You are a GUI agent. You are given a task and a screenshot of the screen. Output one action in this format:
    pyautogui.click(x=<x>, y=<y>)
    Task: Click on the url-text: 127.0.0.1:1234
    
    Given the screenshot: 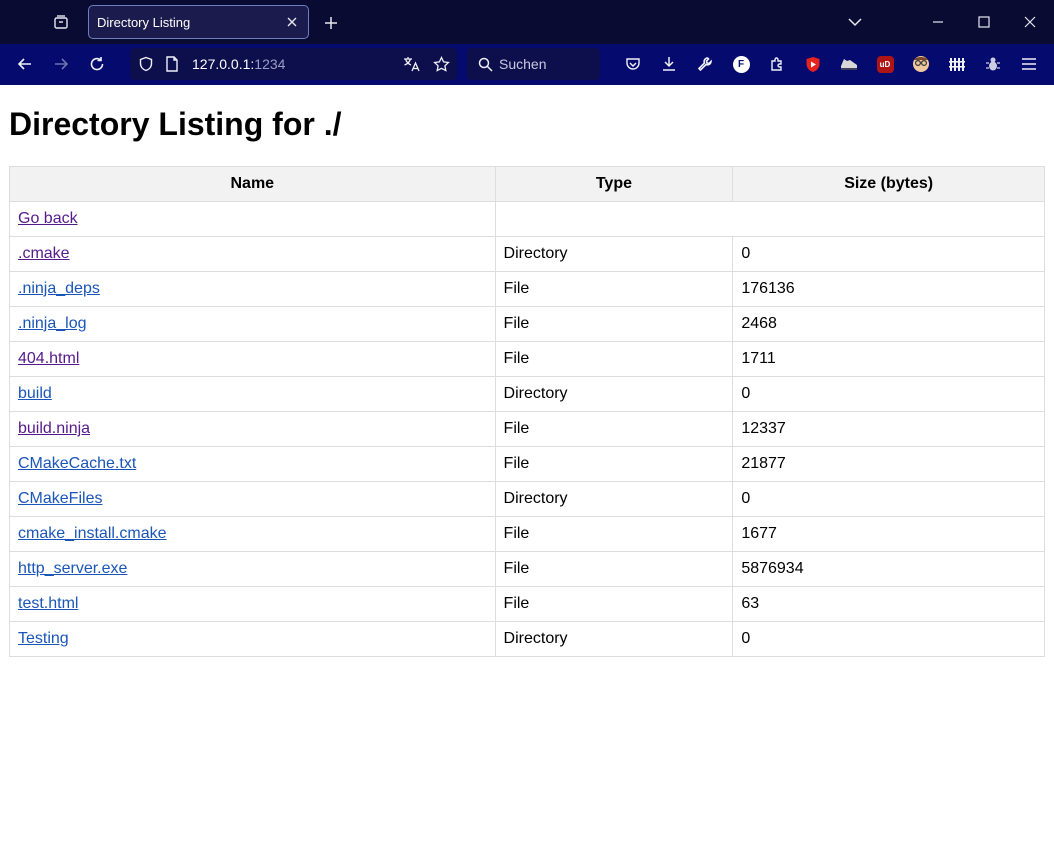 What is the action you would take?
    pyautogui.click(x=238, y=64)
    